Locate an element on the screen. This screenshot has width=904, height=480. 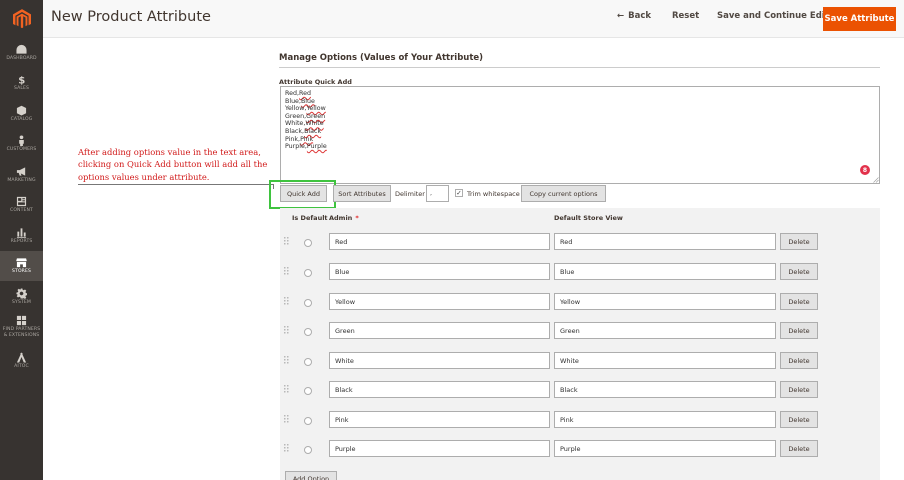
store-view-value-input: Purple is located at coordinates (665, 448).